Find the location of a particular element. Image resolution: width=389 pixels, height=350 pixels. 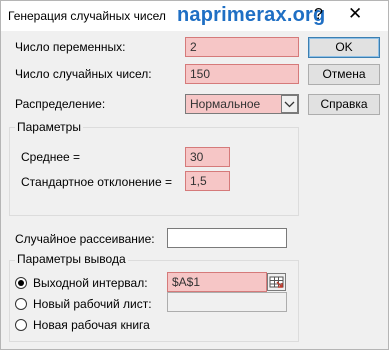

output-range-radio is located at coordinates (21, 283).